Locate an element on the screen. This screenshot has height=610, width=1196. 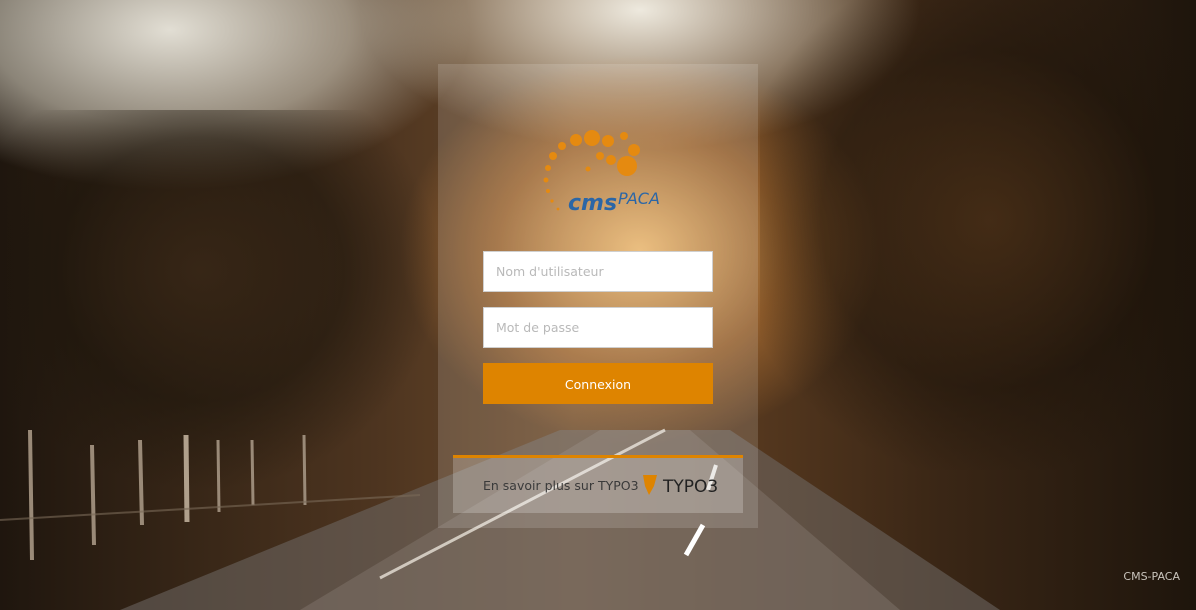
typo3-logo-text: TYPO3 is located at coordinates (689, 487).